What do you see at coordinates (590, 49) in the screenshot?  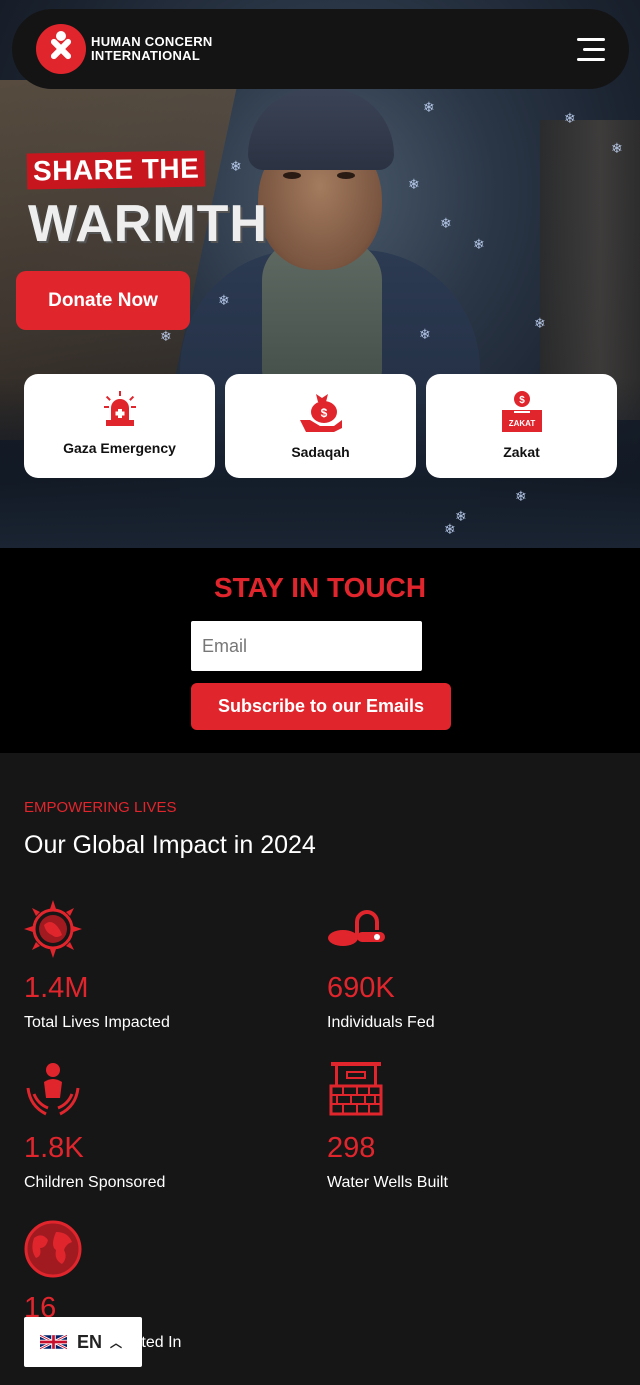 I see `hamburger-menu-icon` at bounding box center [590, 49].